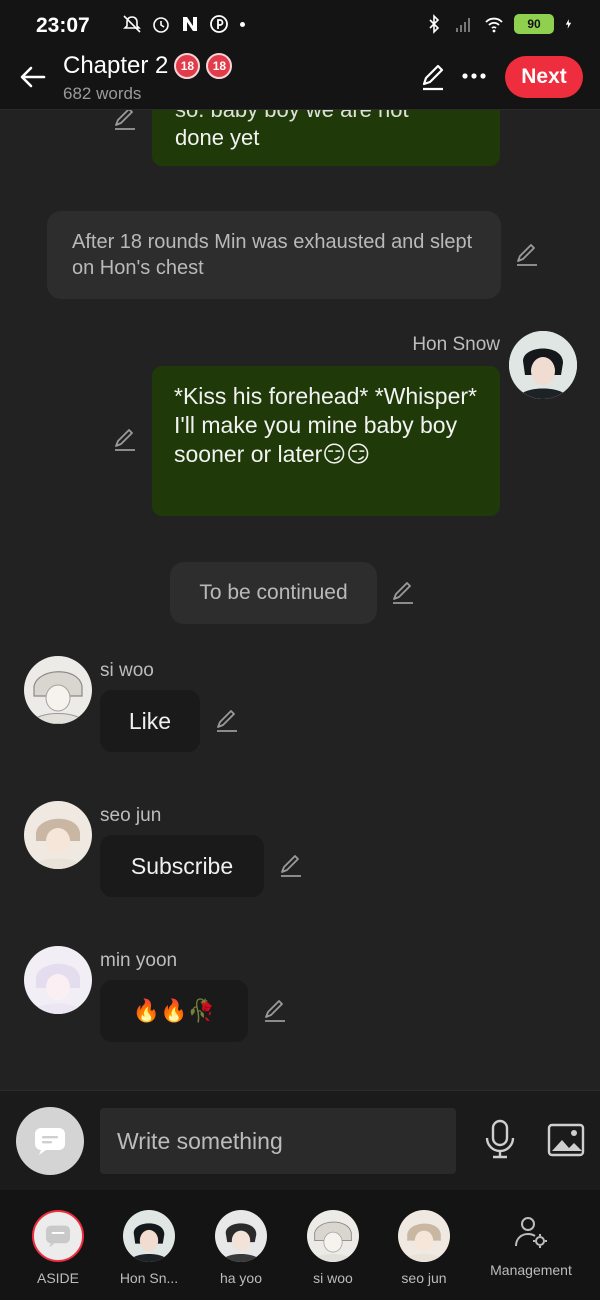  I want to click on message-text: Like, so click(150, 720).